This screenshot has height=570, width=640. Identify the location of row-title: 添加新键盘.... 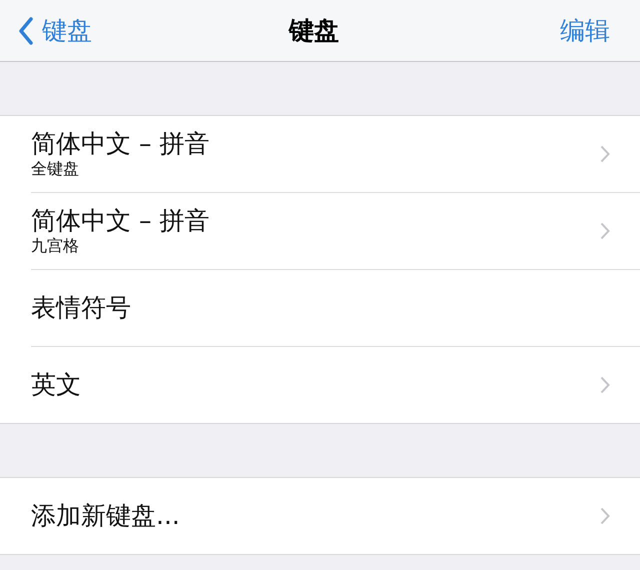
(105, 516).